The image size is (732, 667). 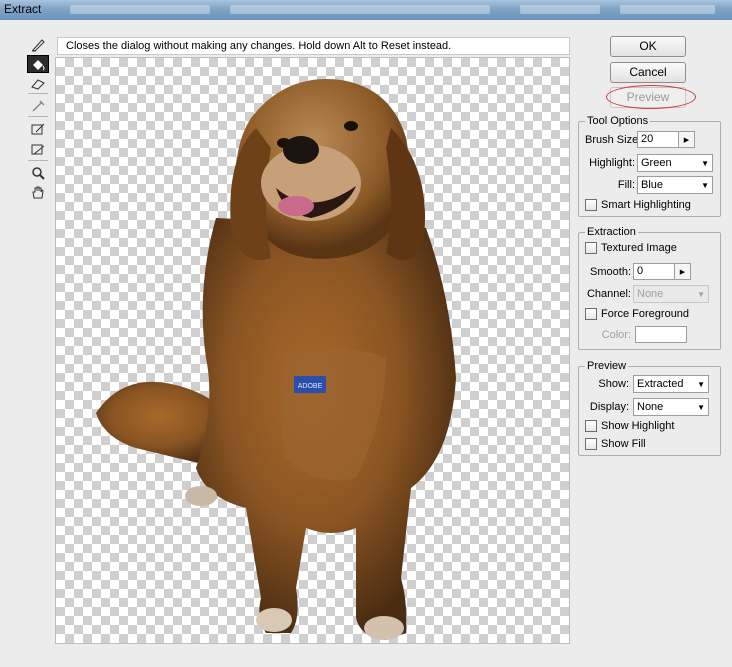 I want to click on smooth-label: Smooth:, so click(x=610, y=271).